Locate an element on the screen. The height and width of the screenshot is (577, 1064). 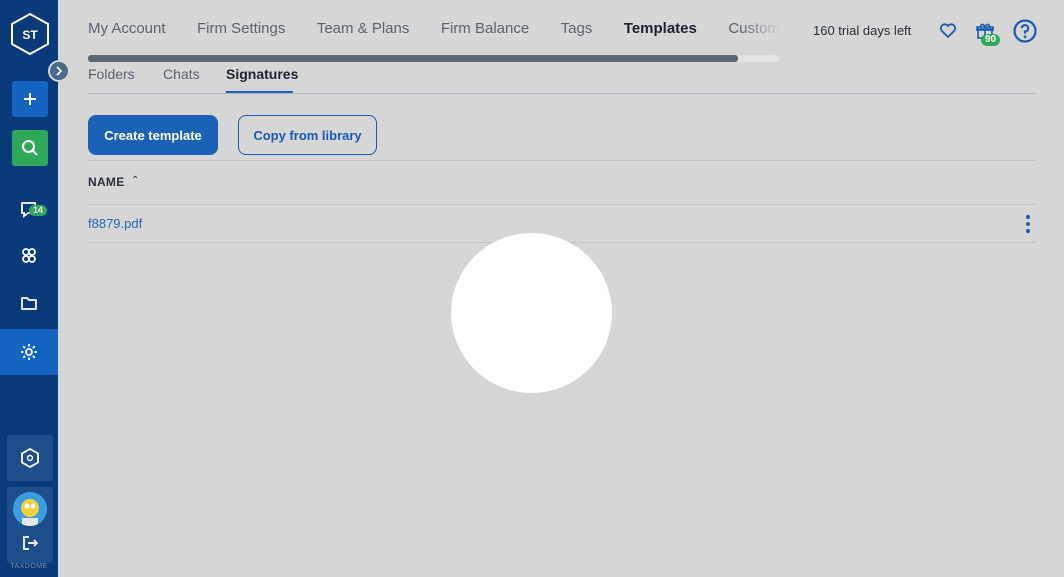
help-button is located at coordinates (1025, 31).